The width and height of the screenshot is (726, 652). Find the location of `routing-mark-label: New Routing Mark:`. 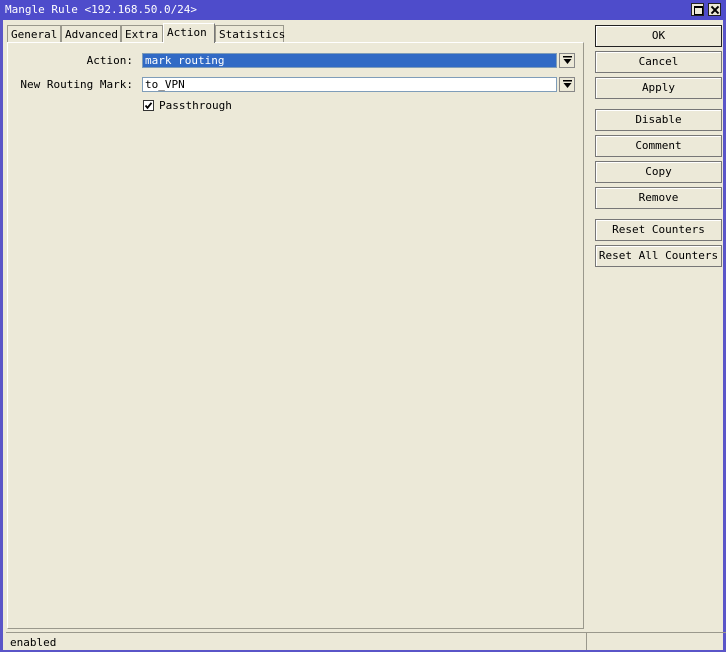

routing-mark-label: New Routing Mark: is located at coordinates (76, 84).